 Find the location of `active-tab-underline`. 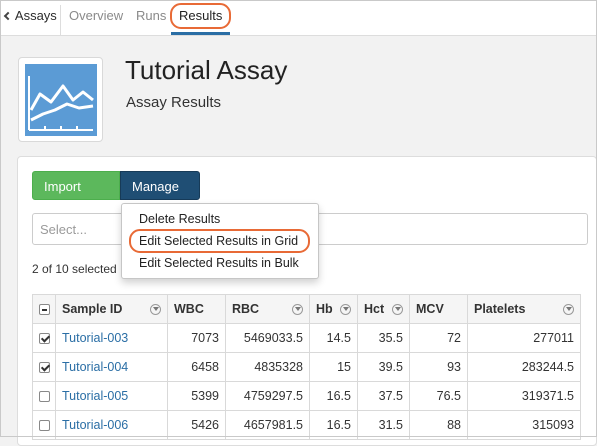

active-tab-underline is located at coordinates (201, 33).